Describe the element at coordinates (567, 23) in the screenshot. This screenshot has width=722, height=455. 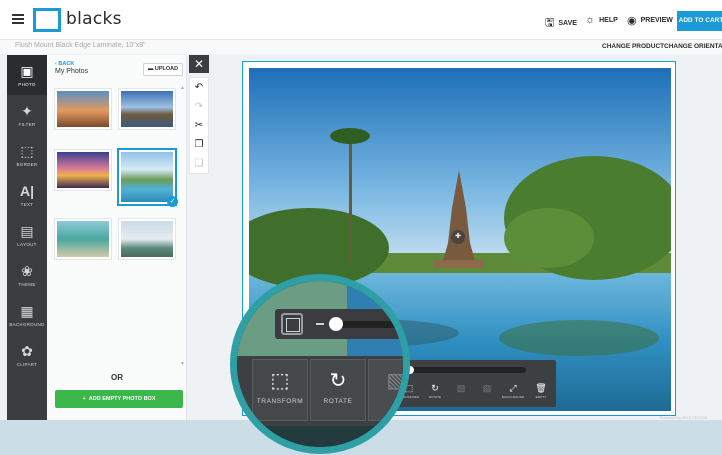
I see `save-label: SAVE` at that location.